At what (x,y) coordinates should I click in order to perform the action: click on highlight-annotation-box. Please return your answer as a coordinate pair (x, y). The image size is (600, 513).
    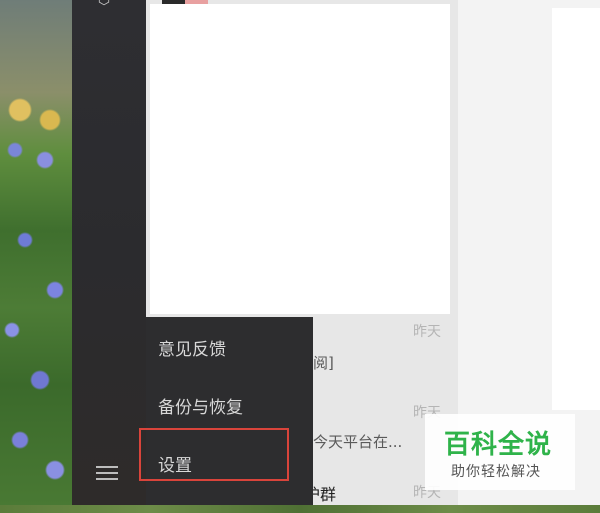
    Looking at the image, I should click on (214, 454).